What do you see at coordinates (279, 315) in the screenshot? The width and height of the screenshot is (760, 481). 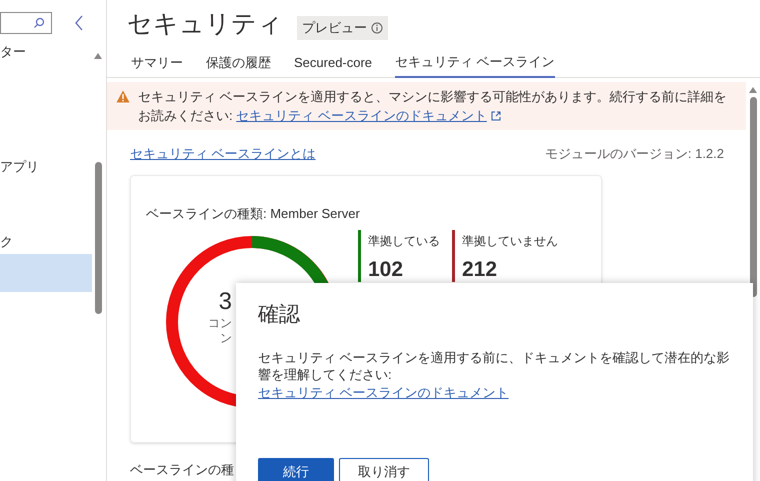 I see `dialog-title: 確認` at bounding box center [279, 315].